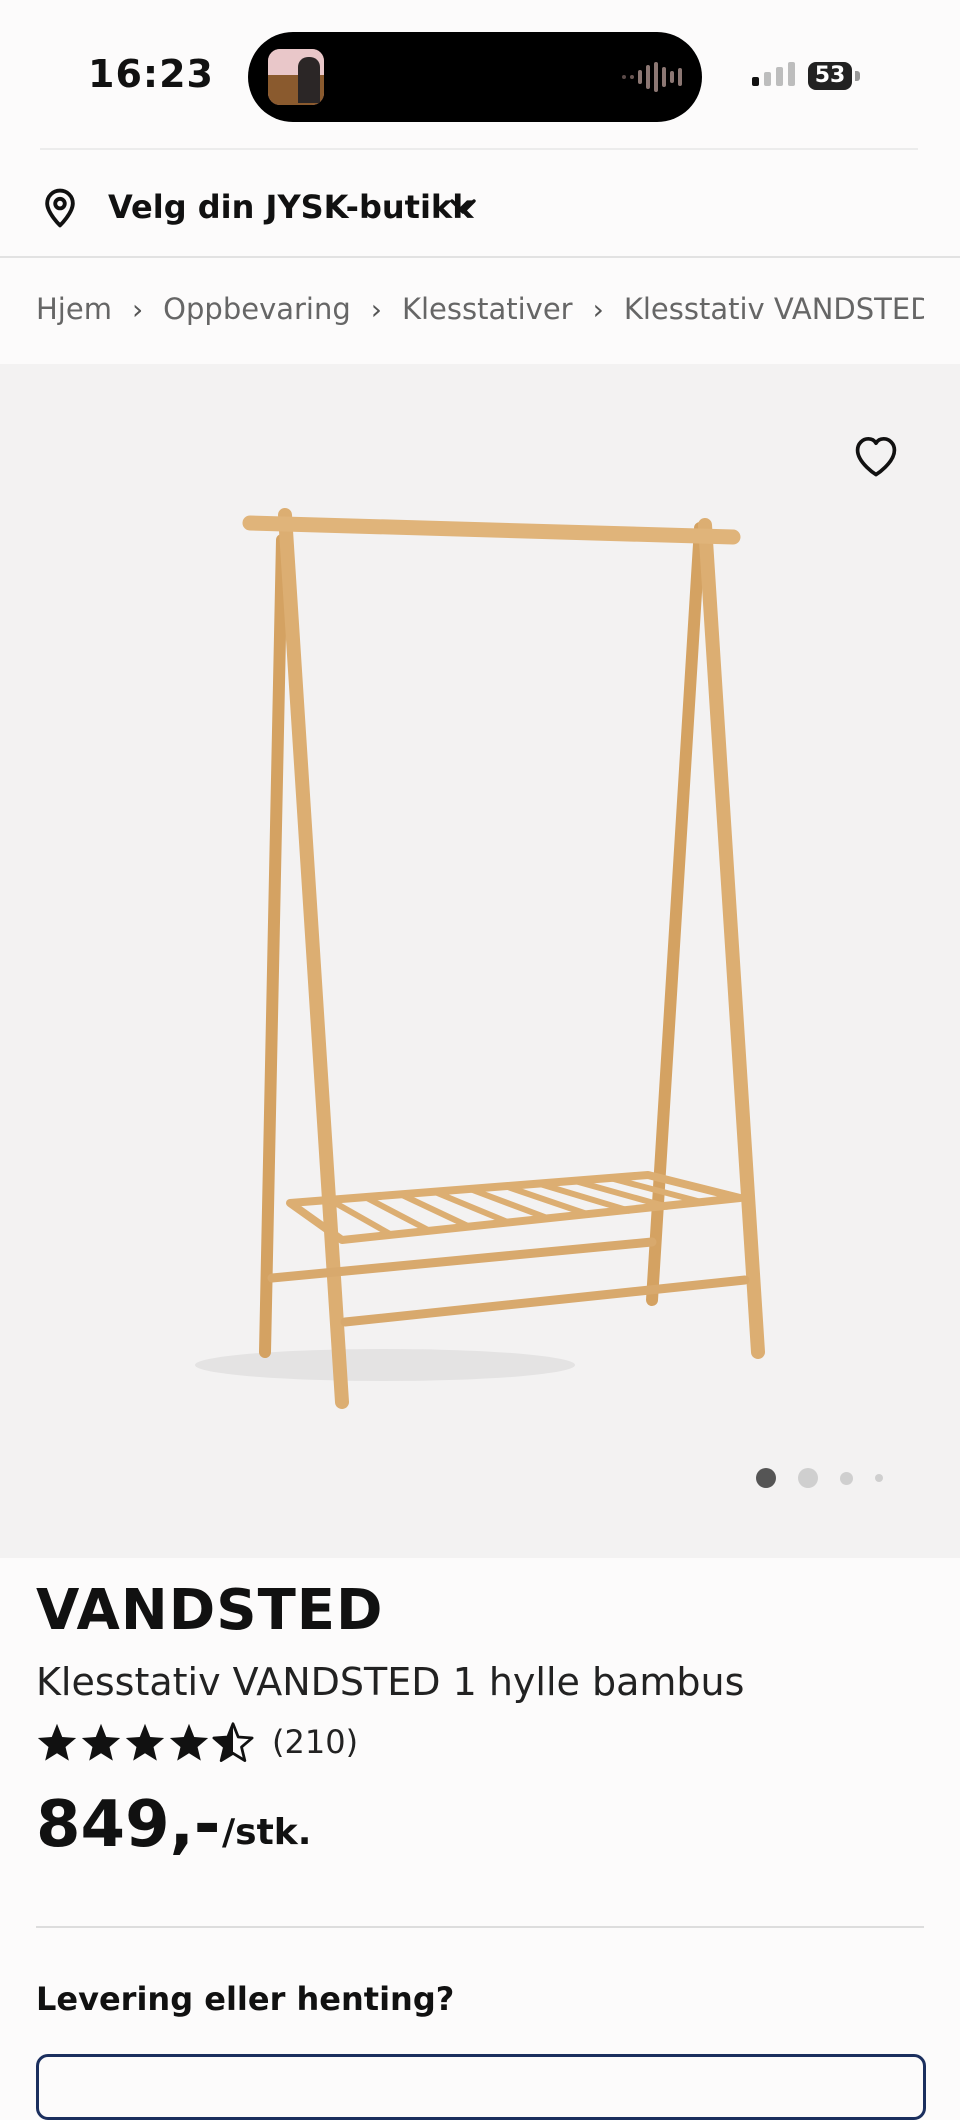 Image resolution: width=960 pixels, height=2120 pixels. What do you see at coordinates (487, 309) in the screenshot?
I see `breadcrumb-item-clothes-racks: Klesstativer` at bounding box center [487, 309].